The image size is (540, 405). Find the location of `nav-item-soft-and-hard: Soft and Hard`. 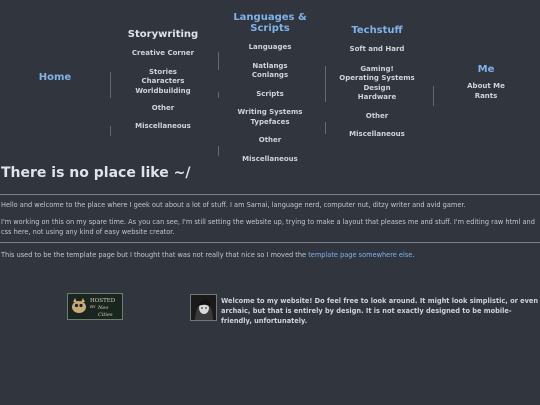

nav-item-soft-and-hard: Soft and Hard is located at coordinates (377, 50).